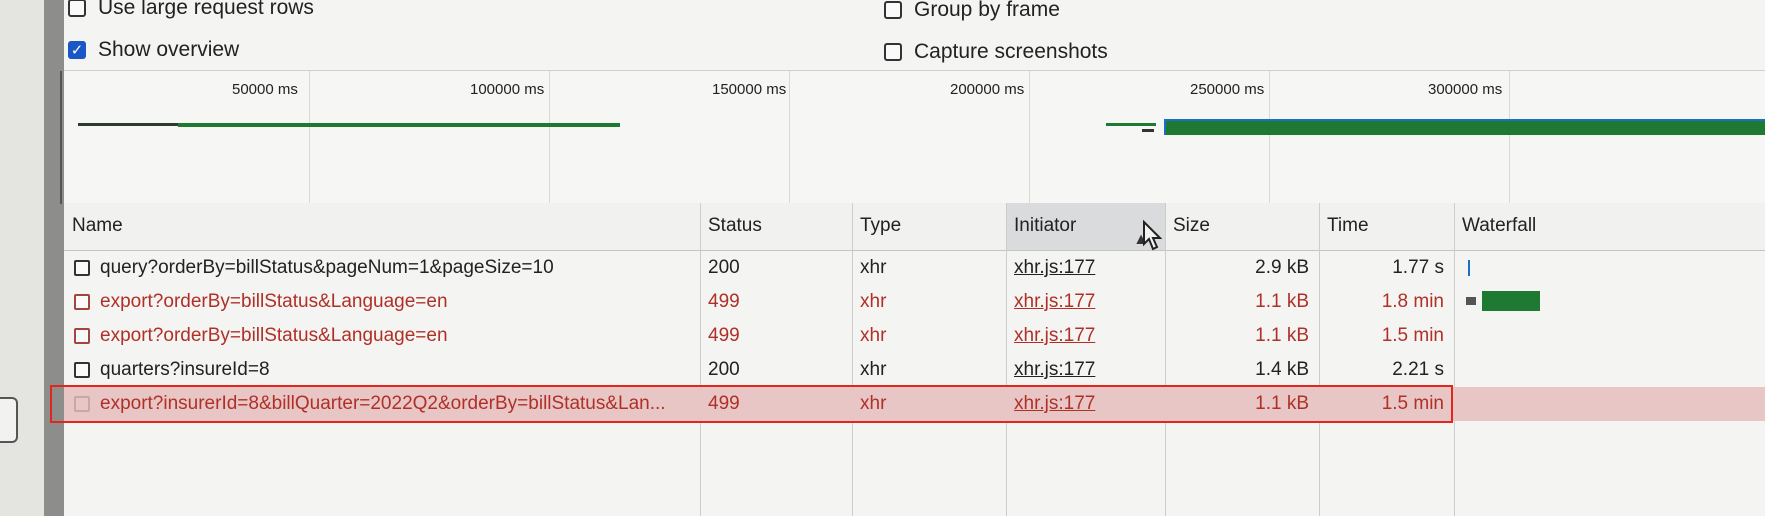 The width and height of the screenshot is (1765, 516). I want to click on capture-screenshots-option: Capture screenshots, so click(996, 52).